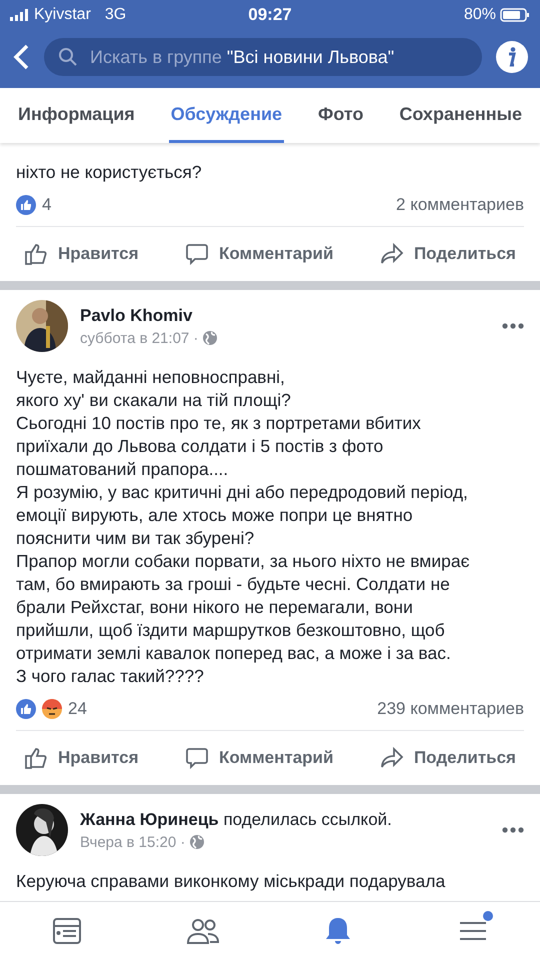  Describe the element at coordinates (115, 15) in the screenshot. I see `network-type: 3G` at that location.